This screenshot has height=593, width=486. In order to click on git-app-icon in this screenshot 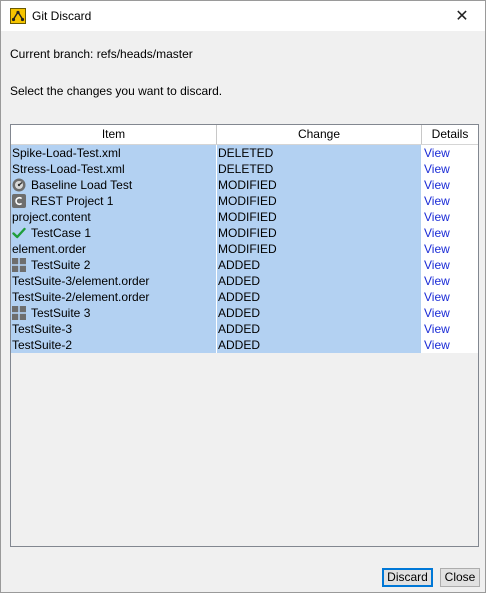, I will do `click(18, 16)`.